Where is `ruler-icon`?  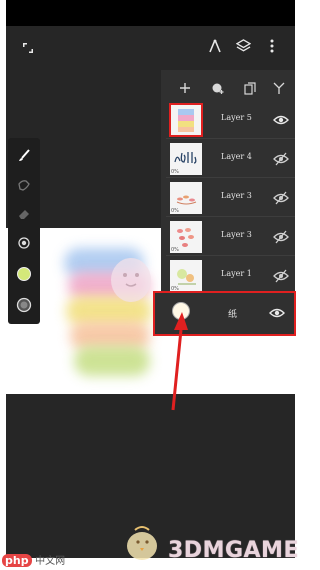
ruler-icon is located at coordinates (215, 46).